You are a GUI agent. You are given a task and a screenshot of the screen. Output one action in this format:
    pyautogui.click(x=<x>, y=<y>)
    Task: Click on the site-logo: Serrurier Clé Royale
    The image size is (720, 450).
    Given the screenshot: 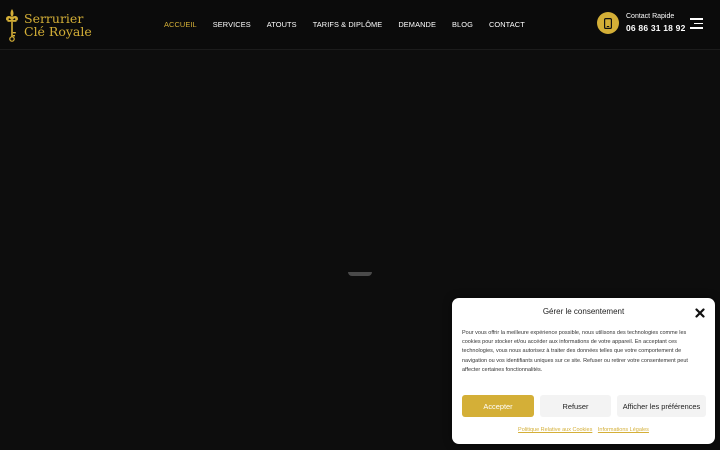 What is the action you would take?
    pyautogui.click(x=48, y=25)
    